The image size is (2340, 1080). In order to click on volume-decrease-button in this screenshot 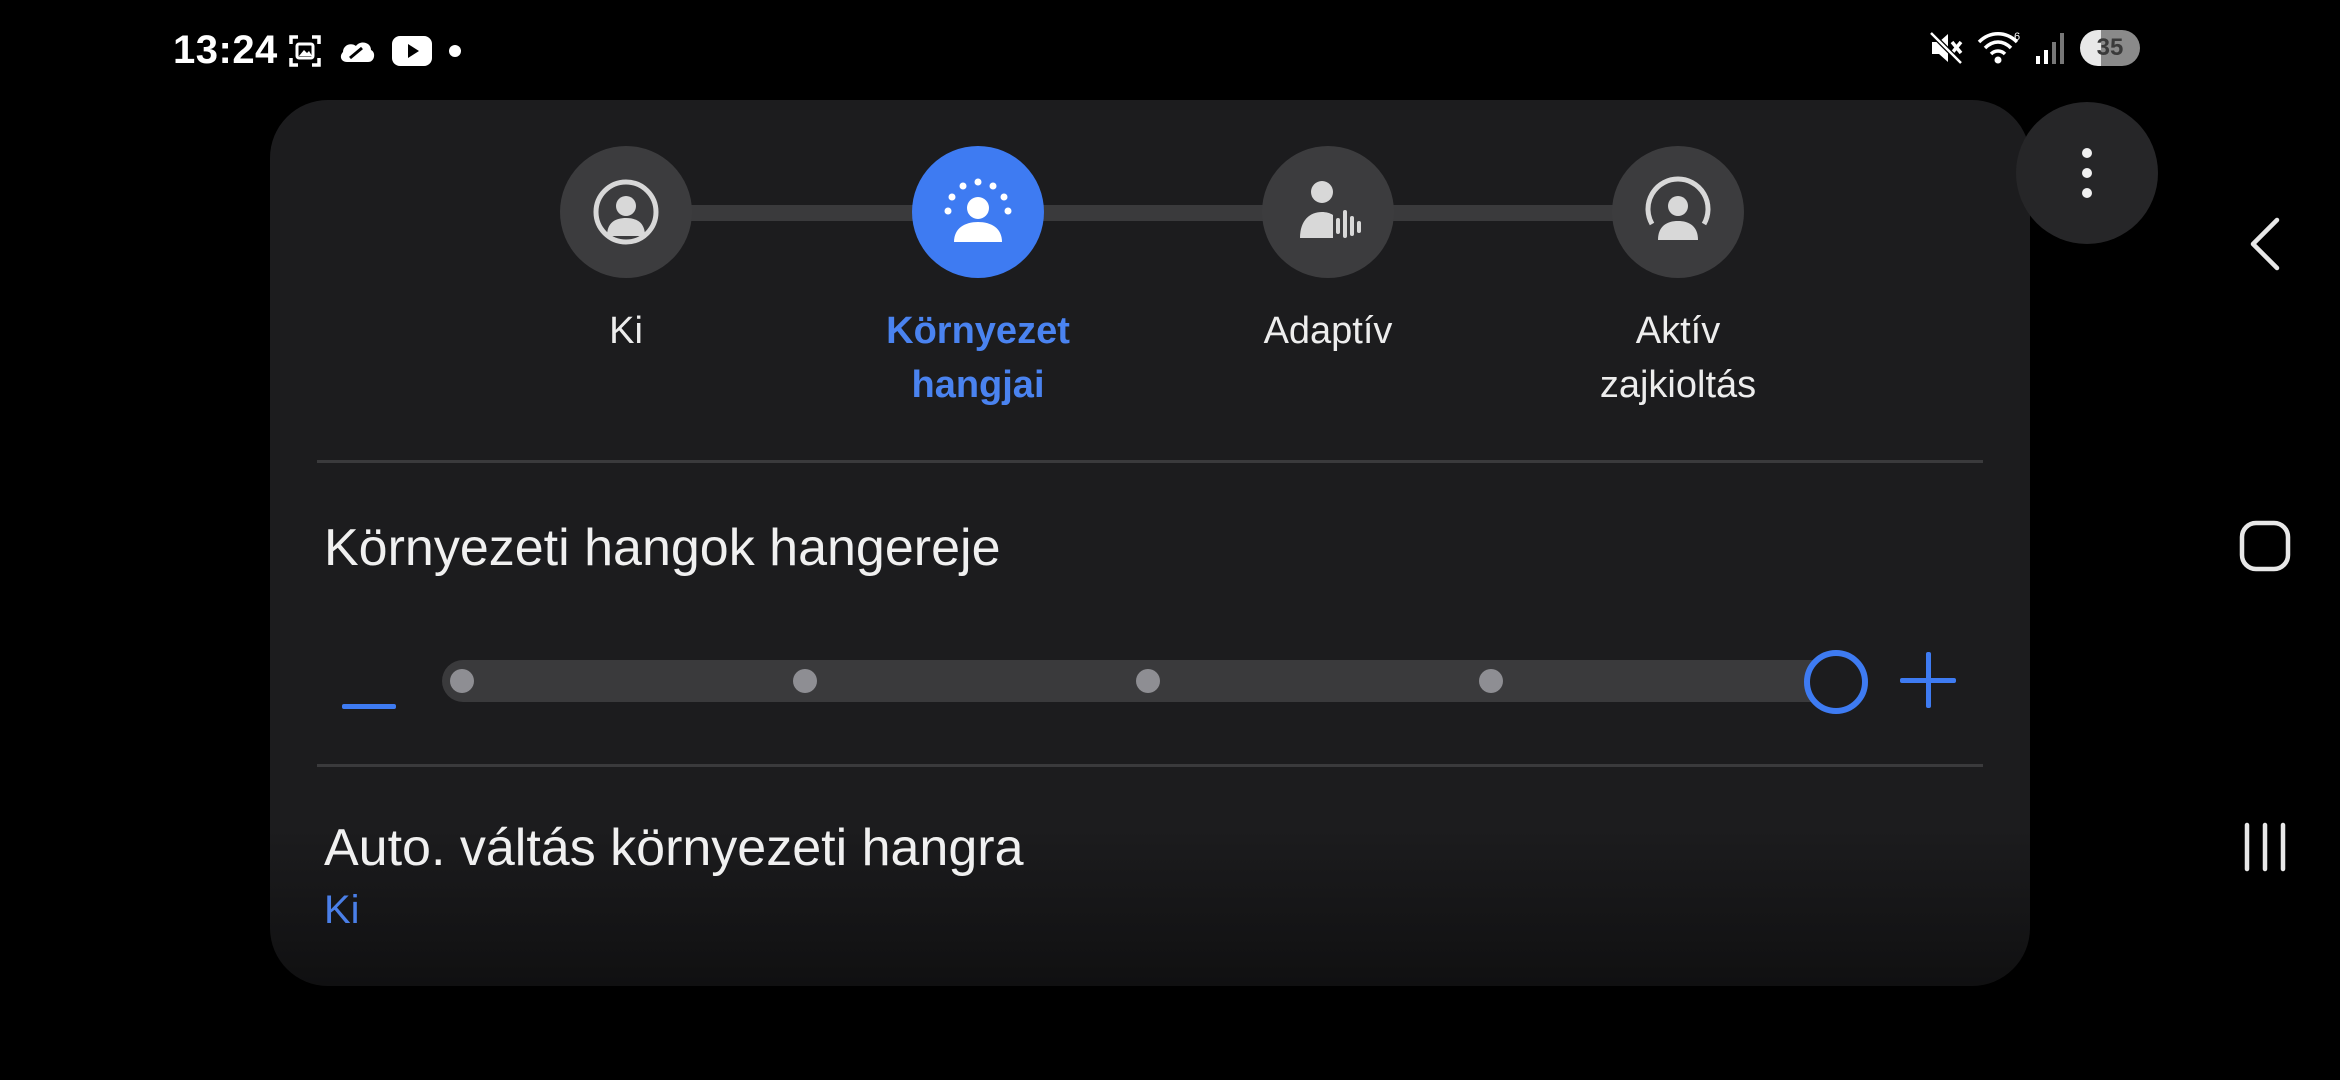, I will do `click(370, 706)`.